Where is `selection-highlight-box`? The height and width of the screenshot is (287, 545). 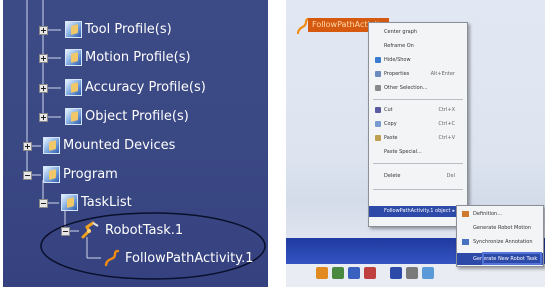 selection-highlight-box is located at coordinates (512, 258).